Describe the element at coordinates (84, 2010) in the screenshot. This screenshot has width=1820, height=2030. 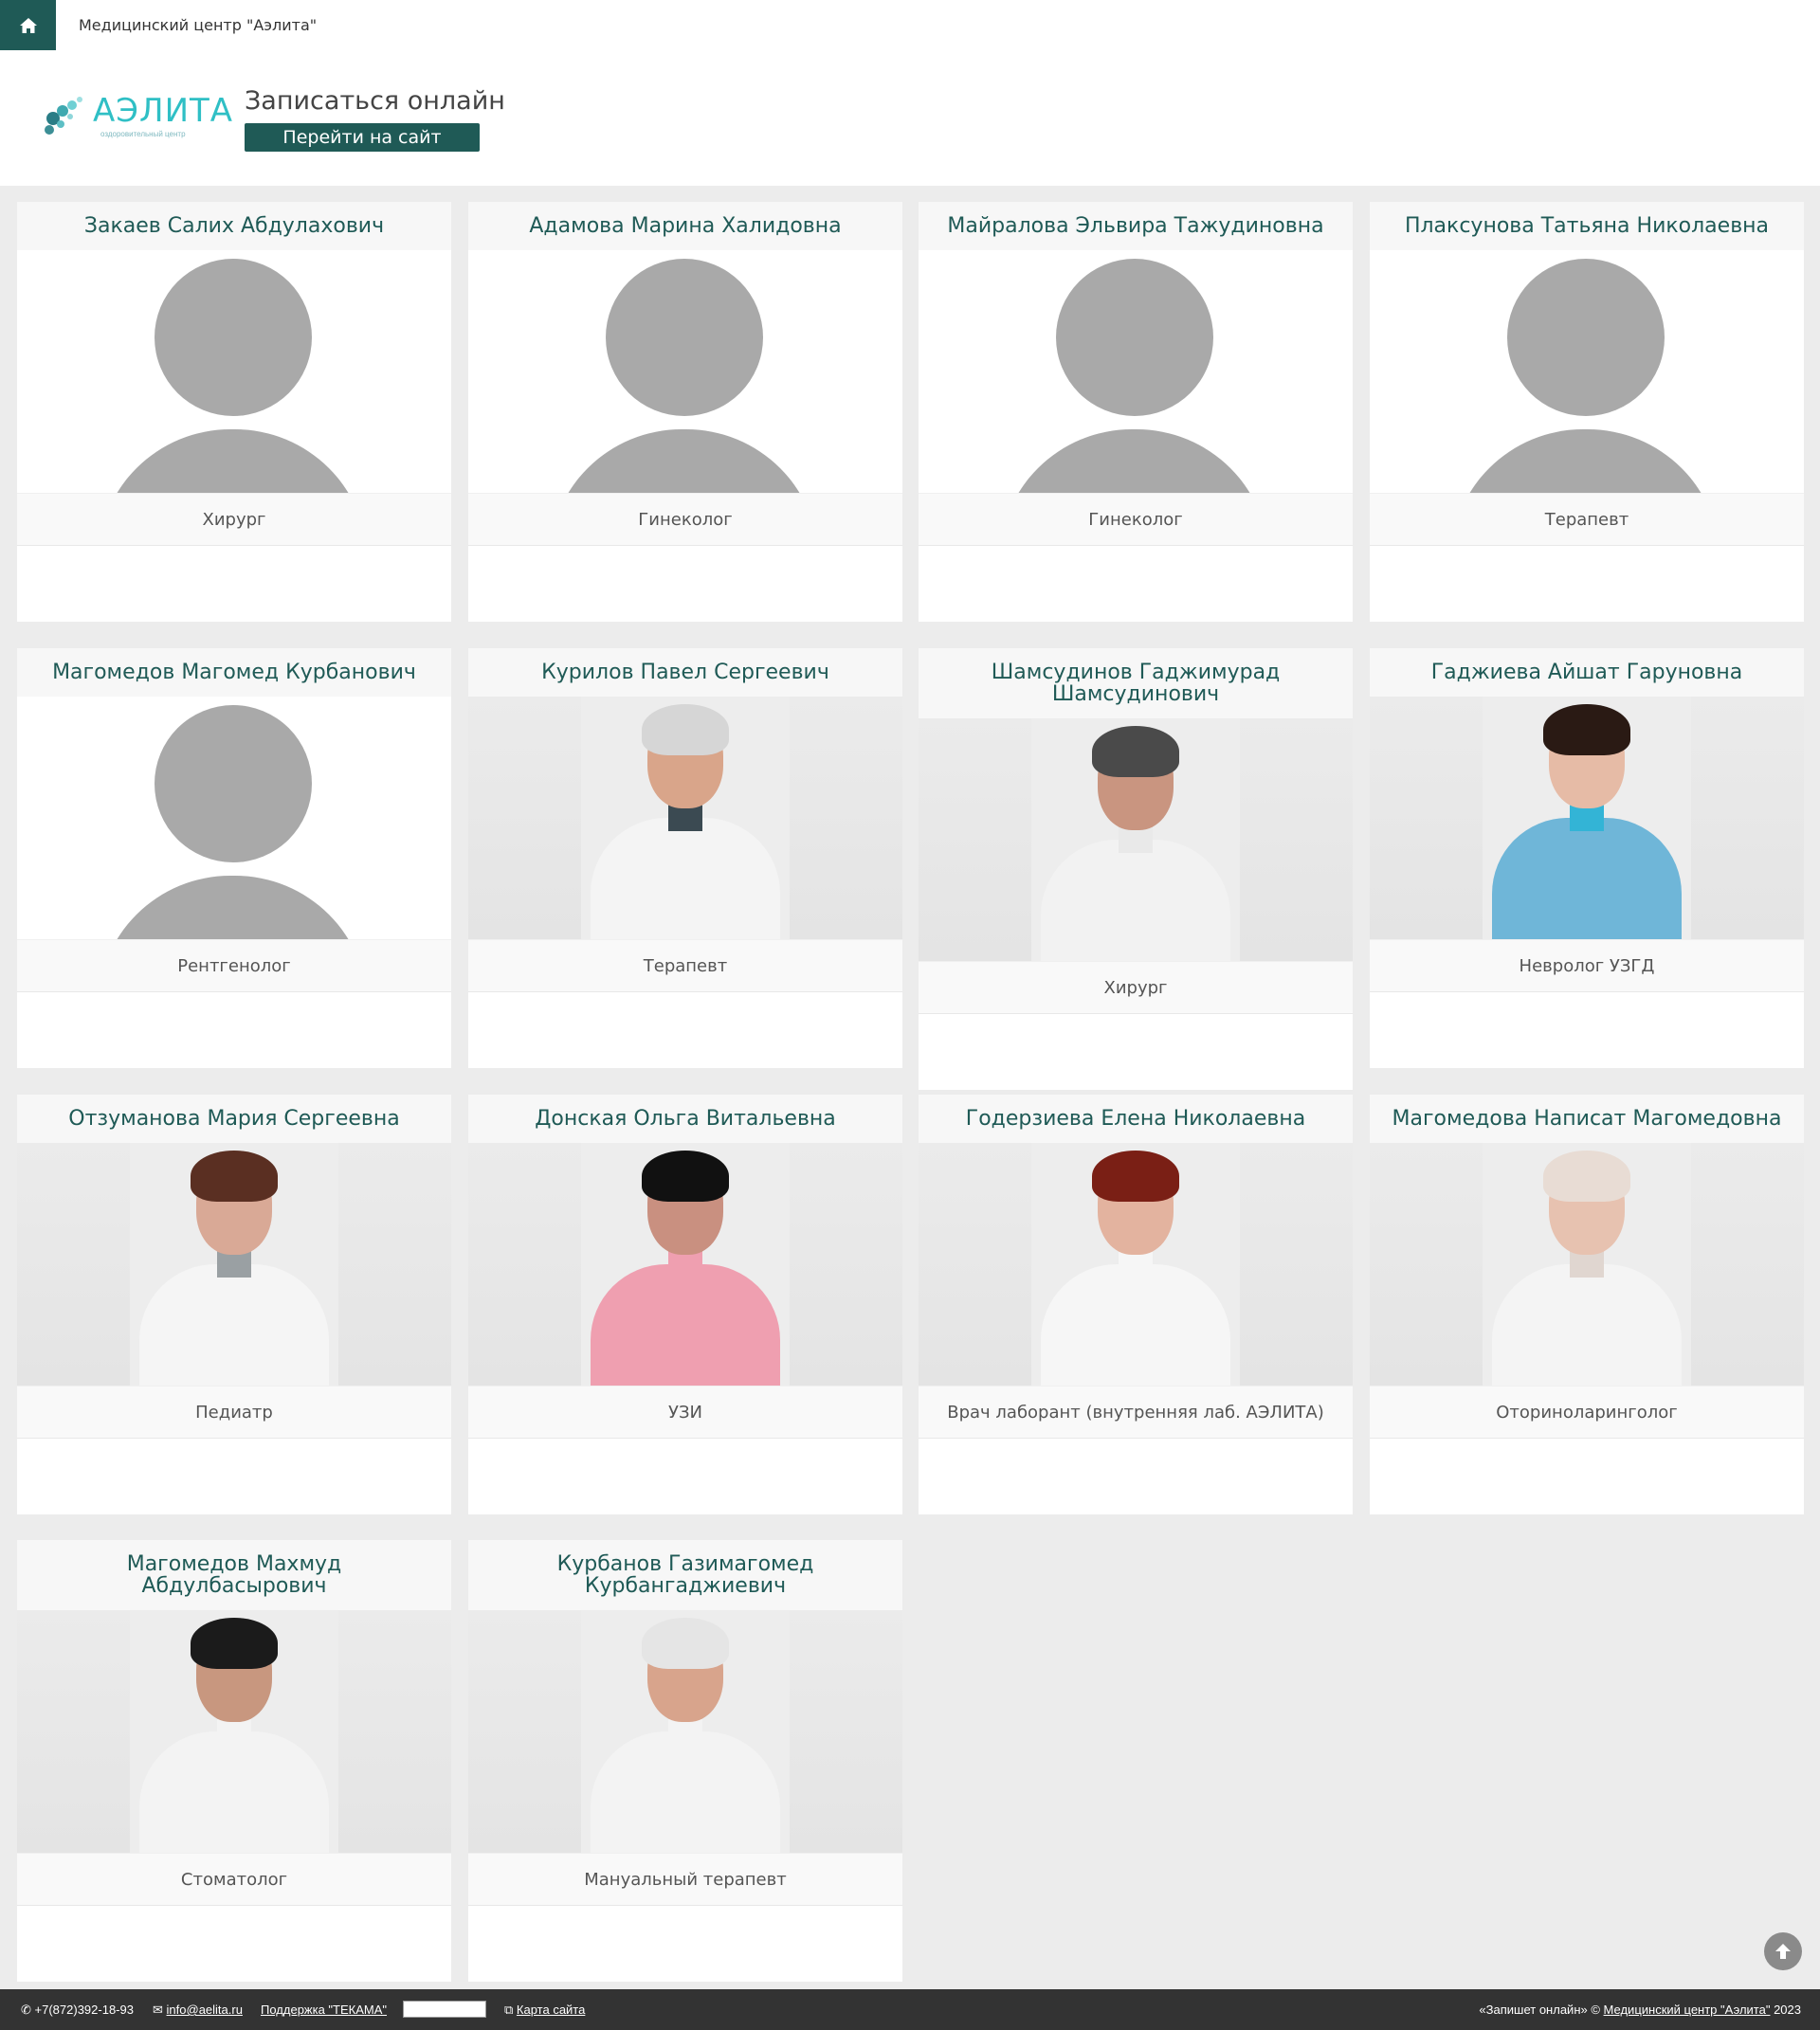
I see `phone-number: +7(872)392-18-93` at that location.